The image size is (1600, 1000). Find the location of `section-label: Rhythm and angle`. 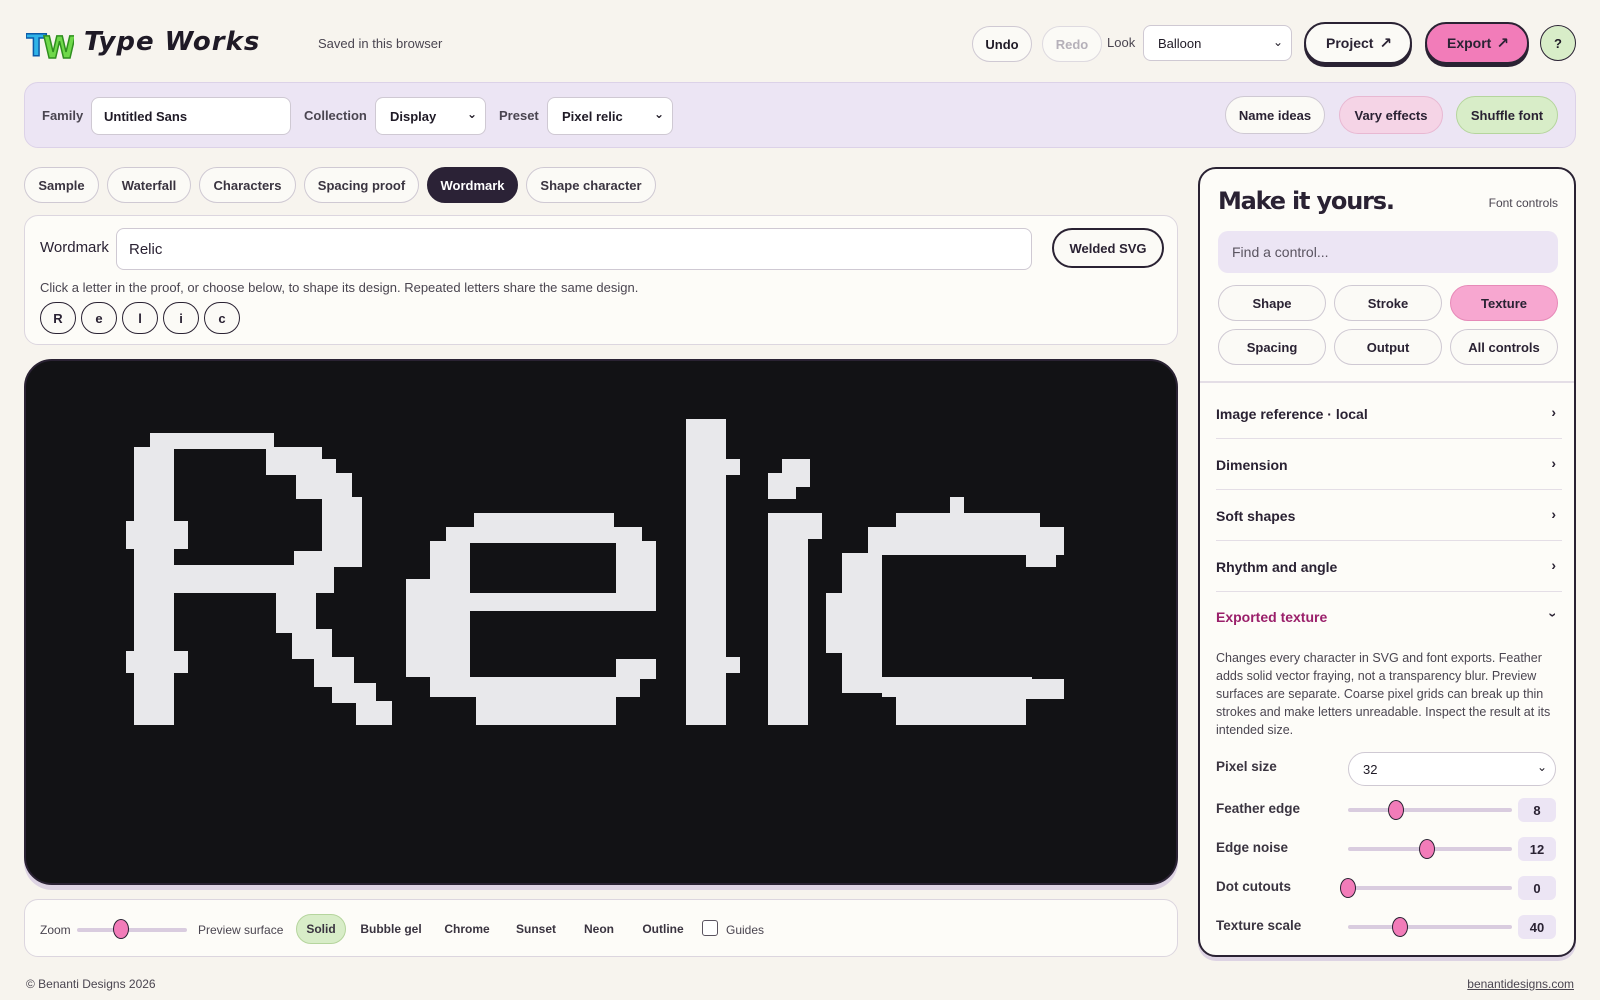

section-label: Rhythm and angle is located at coordinates (1277, 566).